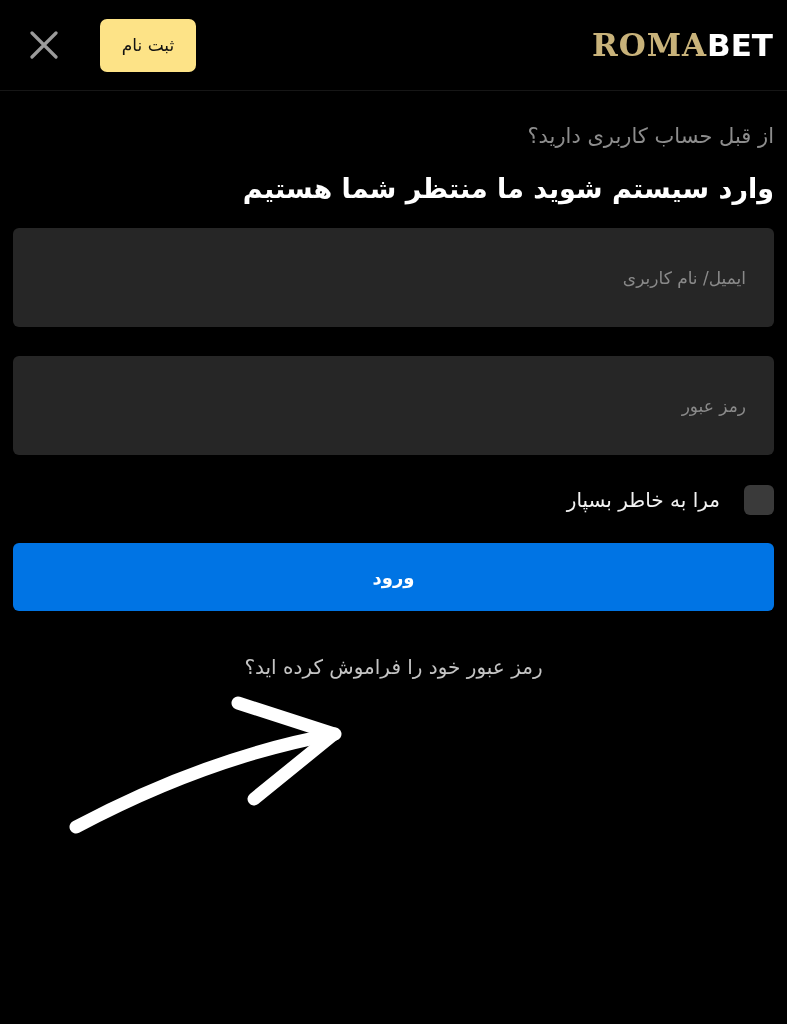  Describe the element at coordinates (44, 45) in the screenshot. I see `close-icon` at that location.